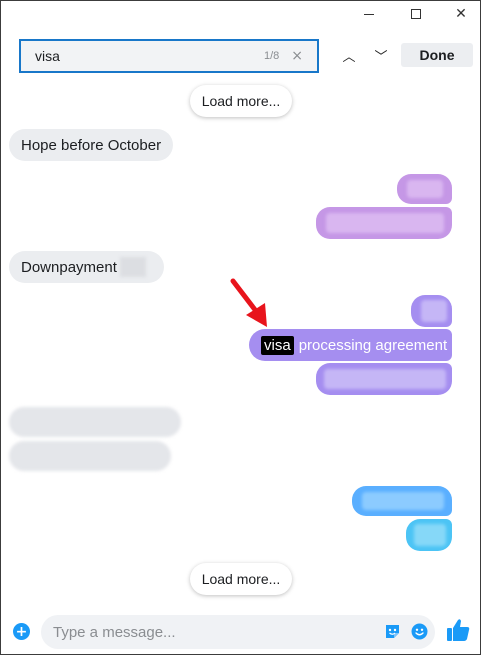 The image size is (481, 655). I want to click on previous-match-button: ︿, so click(349, 55).